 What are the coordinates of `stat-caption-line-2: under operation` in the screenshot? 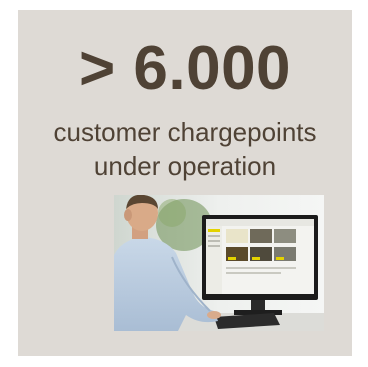 It's located at (185, 166).